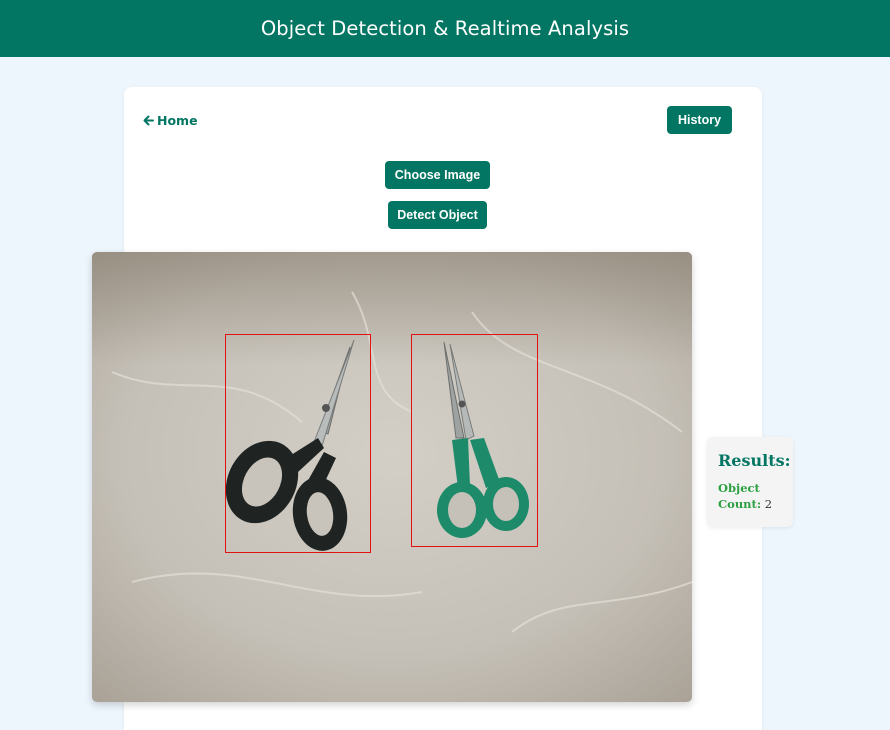 The image size is (890, 730). Describe the element at coordinates (177, 120) in the screenshot. I see `home-link-label: Home` at that location.